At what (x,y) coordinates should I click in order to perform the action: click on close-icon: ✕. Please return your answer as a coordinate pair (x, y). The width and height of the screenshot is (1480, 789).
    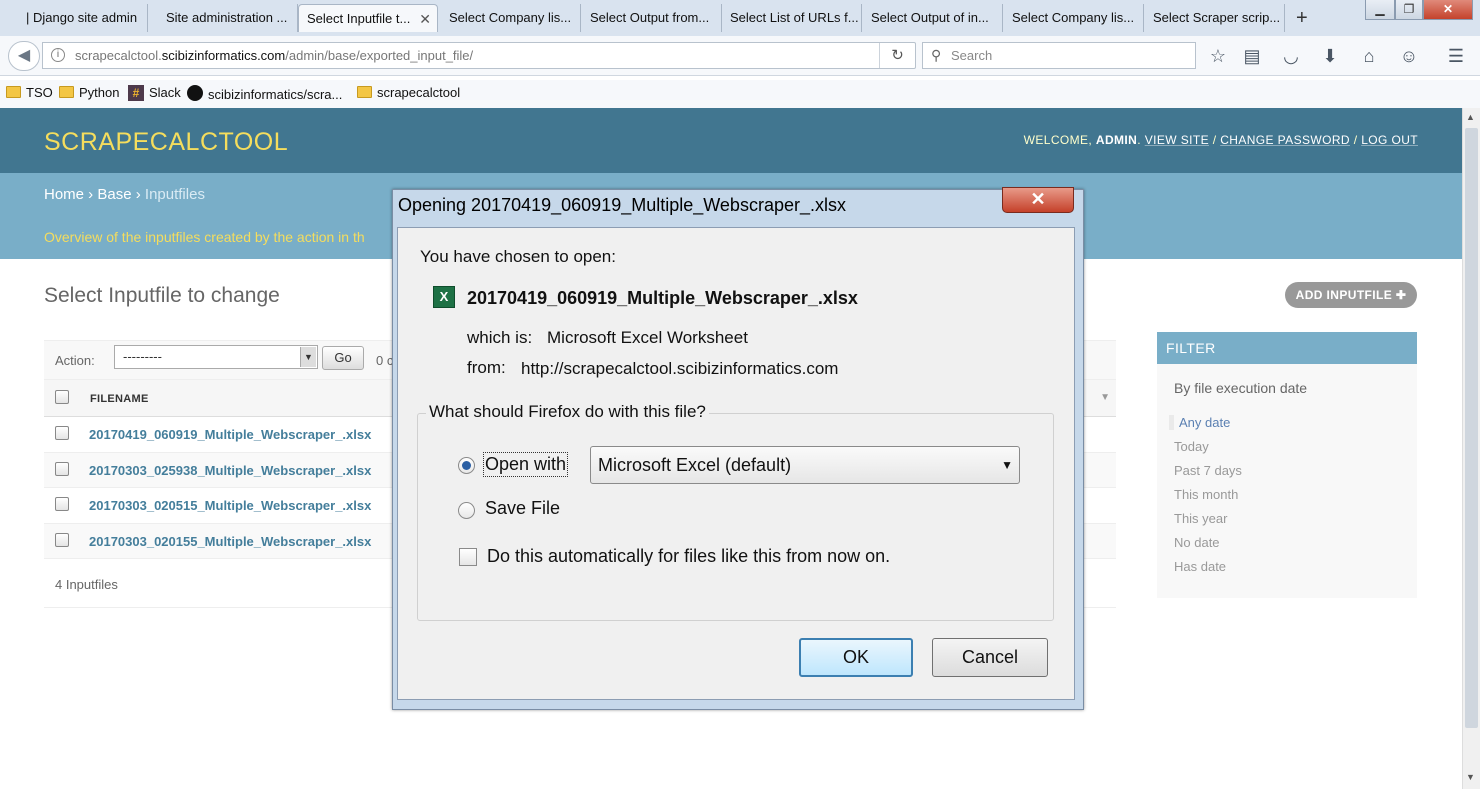
    Looking at the image, I should click on (1038, 199).